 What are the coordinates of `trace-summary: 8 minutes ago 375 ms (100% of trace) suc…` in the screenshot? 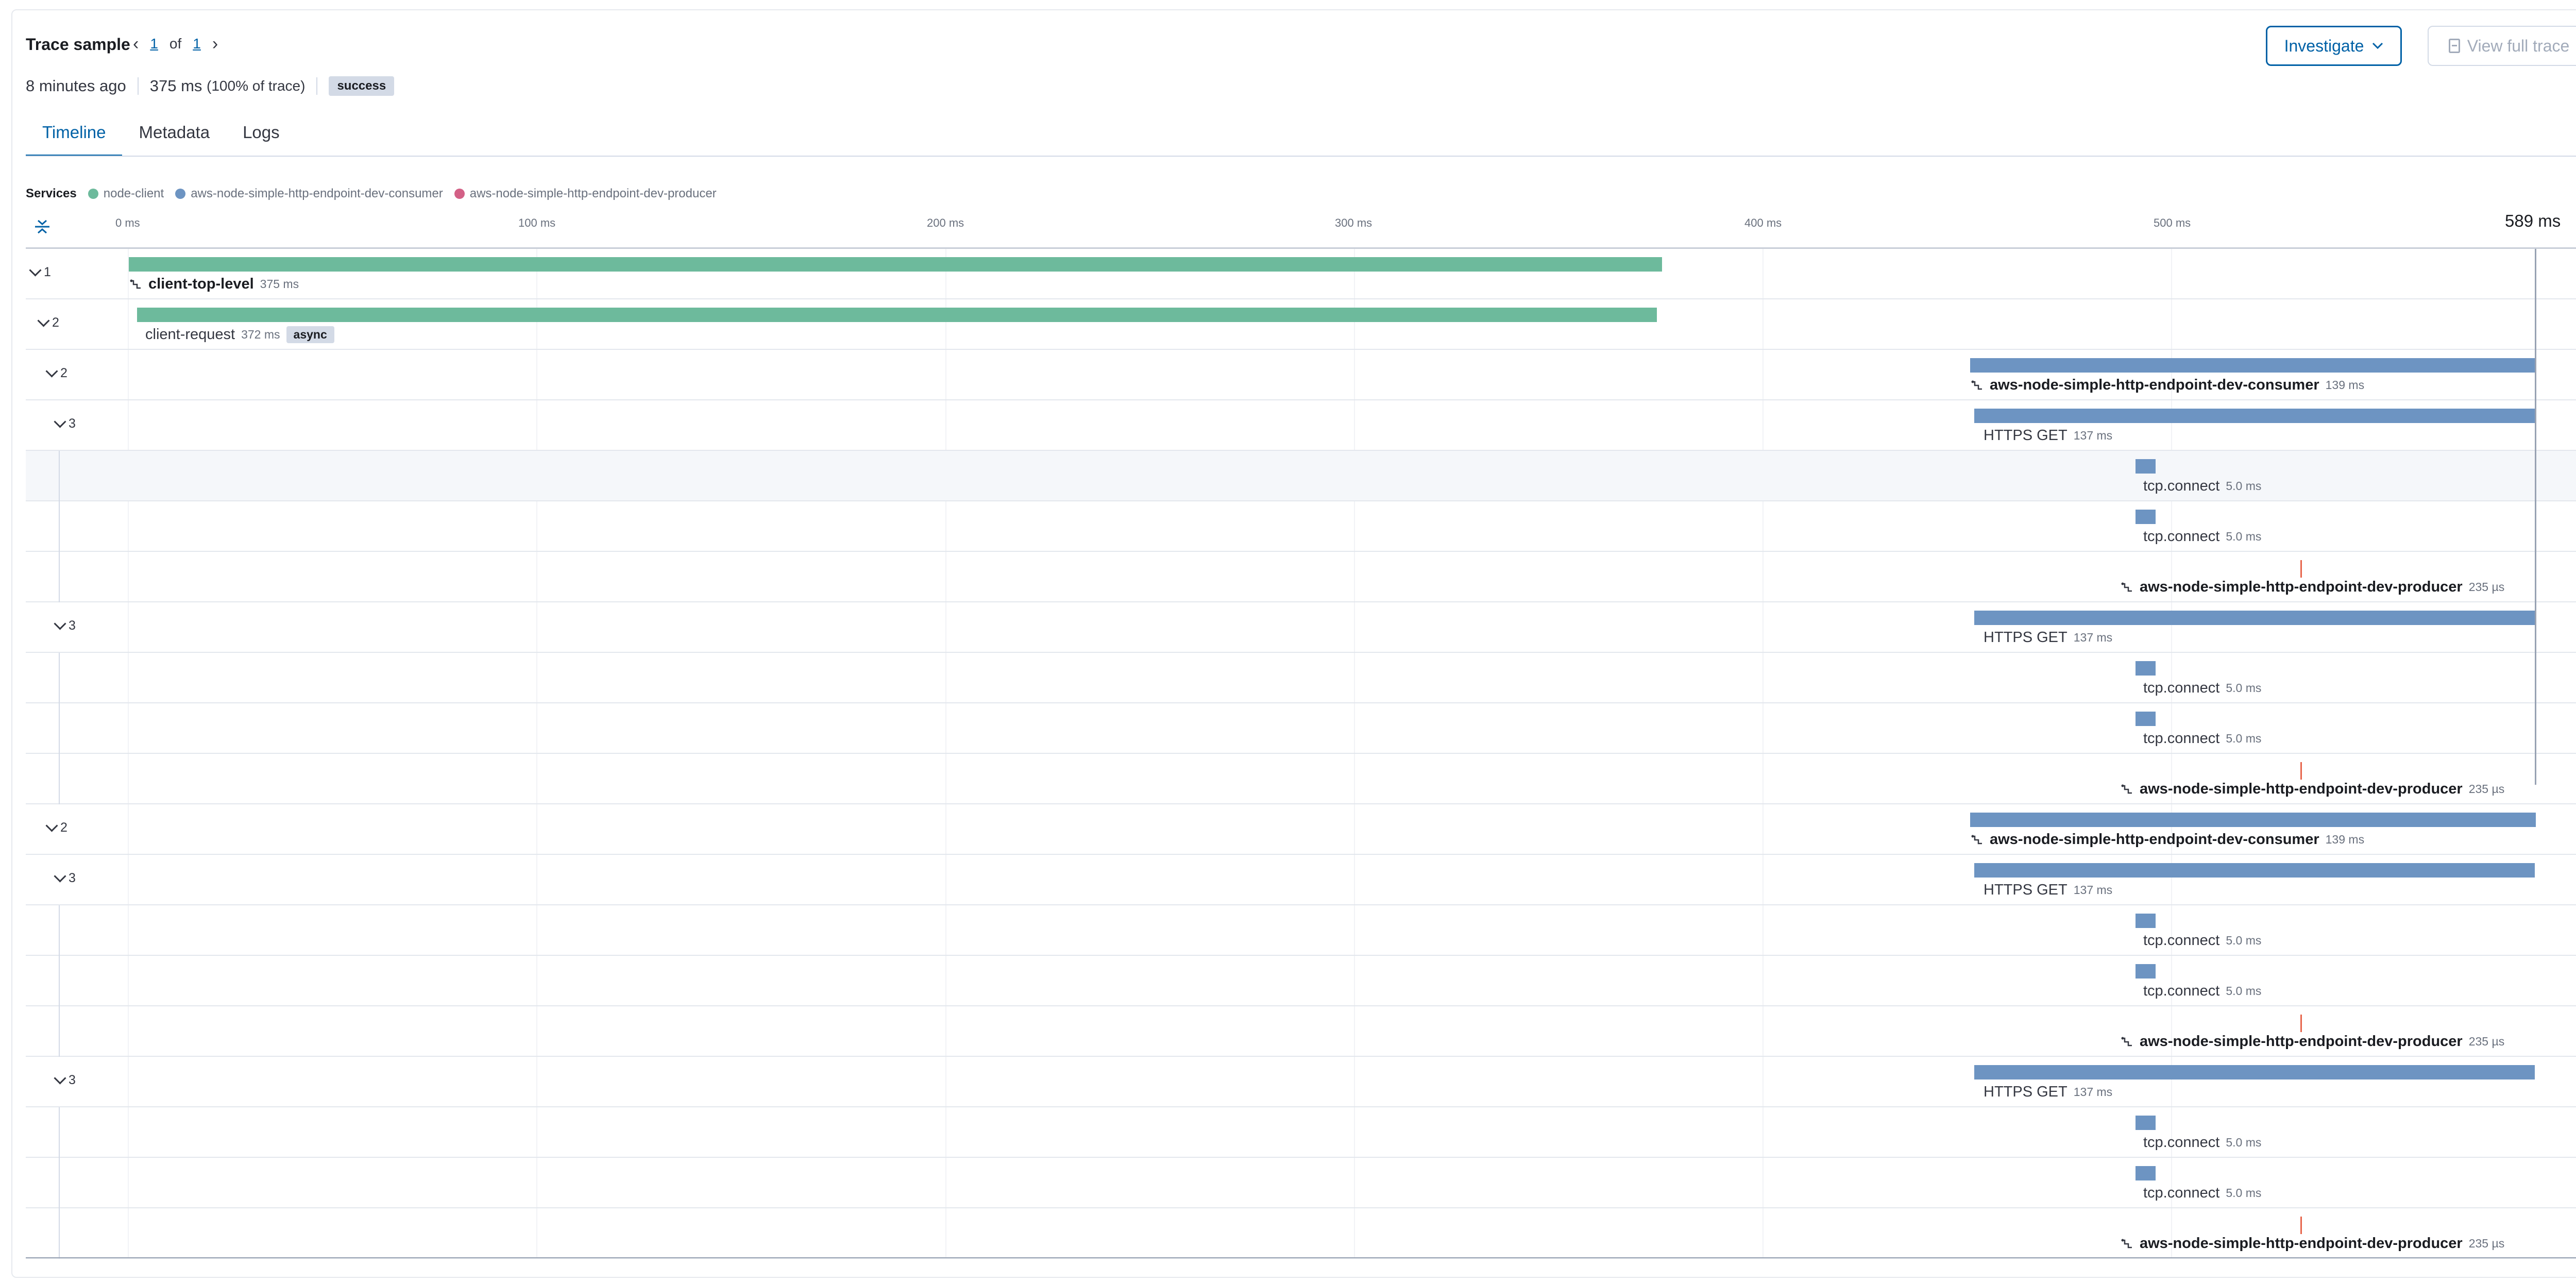 It's located at (210, 86).